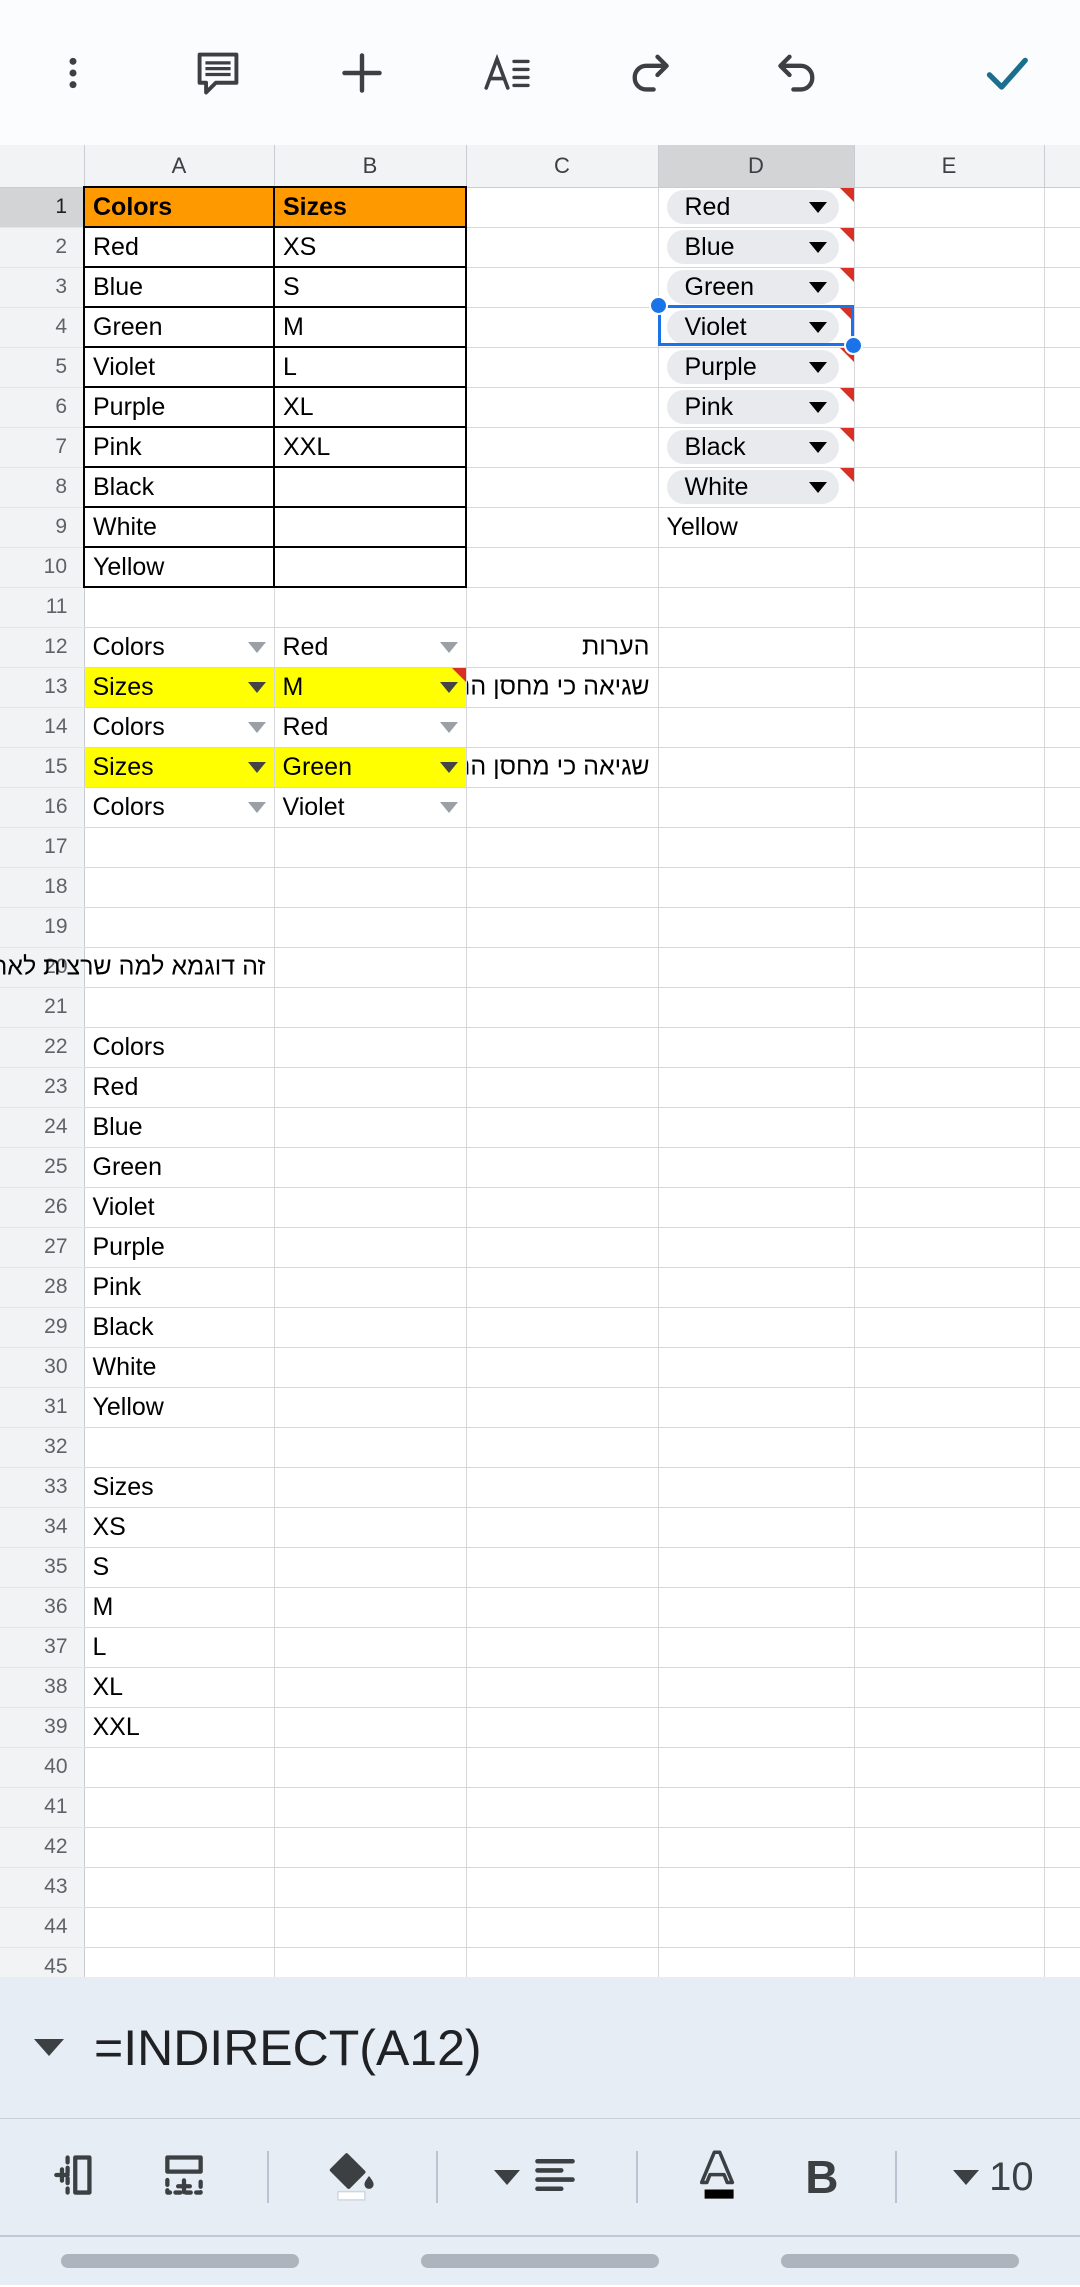  I want to click on cell-D45, so click(756, 1962).